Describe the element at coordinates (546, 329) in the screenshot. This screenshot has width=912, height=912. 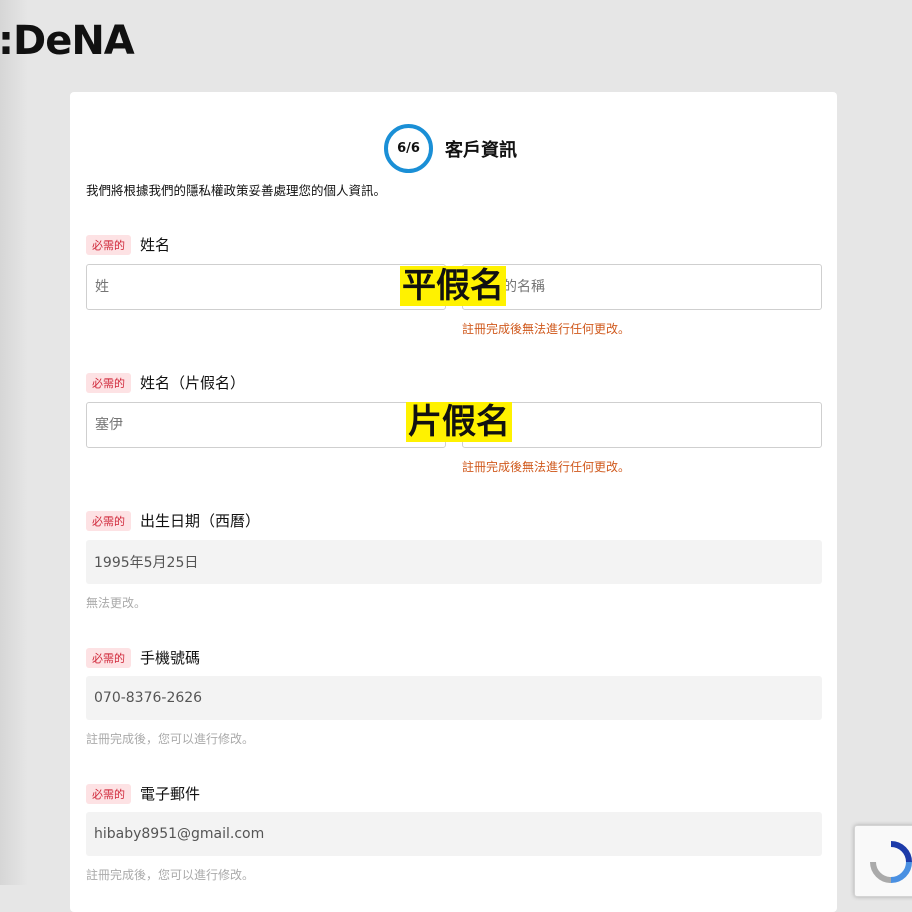
I see `name-note: 註冊完成後無法進行任何更改。` at that location.